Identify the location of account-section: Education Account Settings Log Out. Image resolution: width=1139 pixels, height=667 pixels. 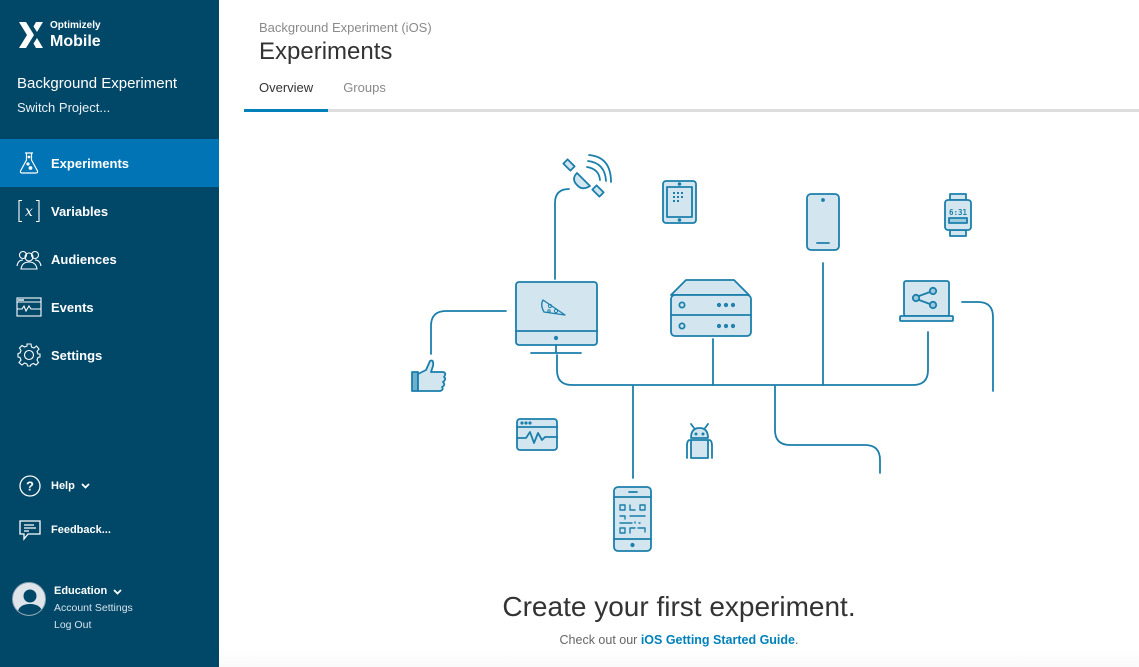
(72, 608).